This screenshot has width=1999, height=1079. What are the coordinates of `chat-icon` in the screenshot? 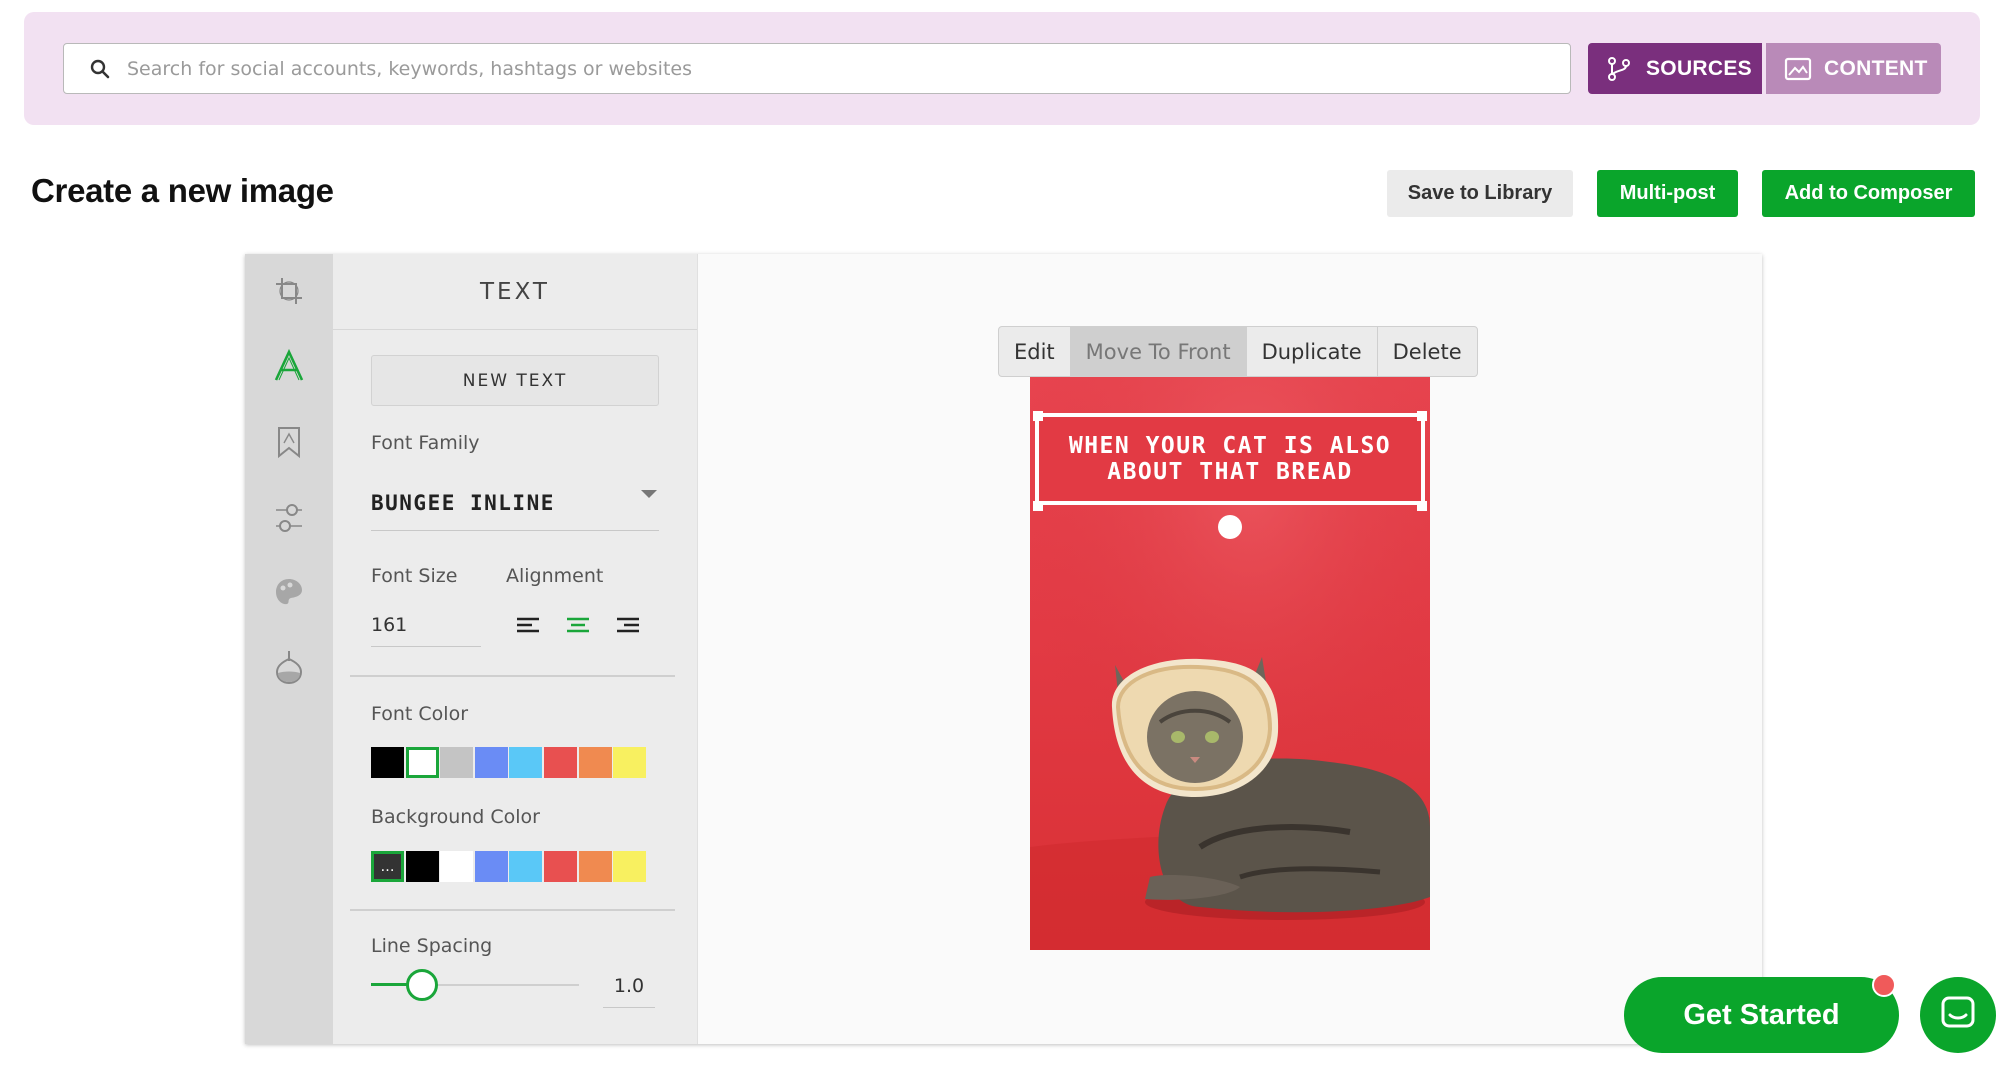 It's located at (1958, 1015).